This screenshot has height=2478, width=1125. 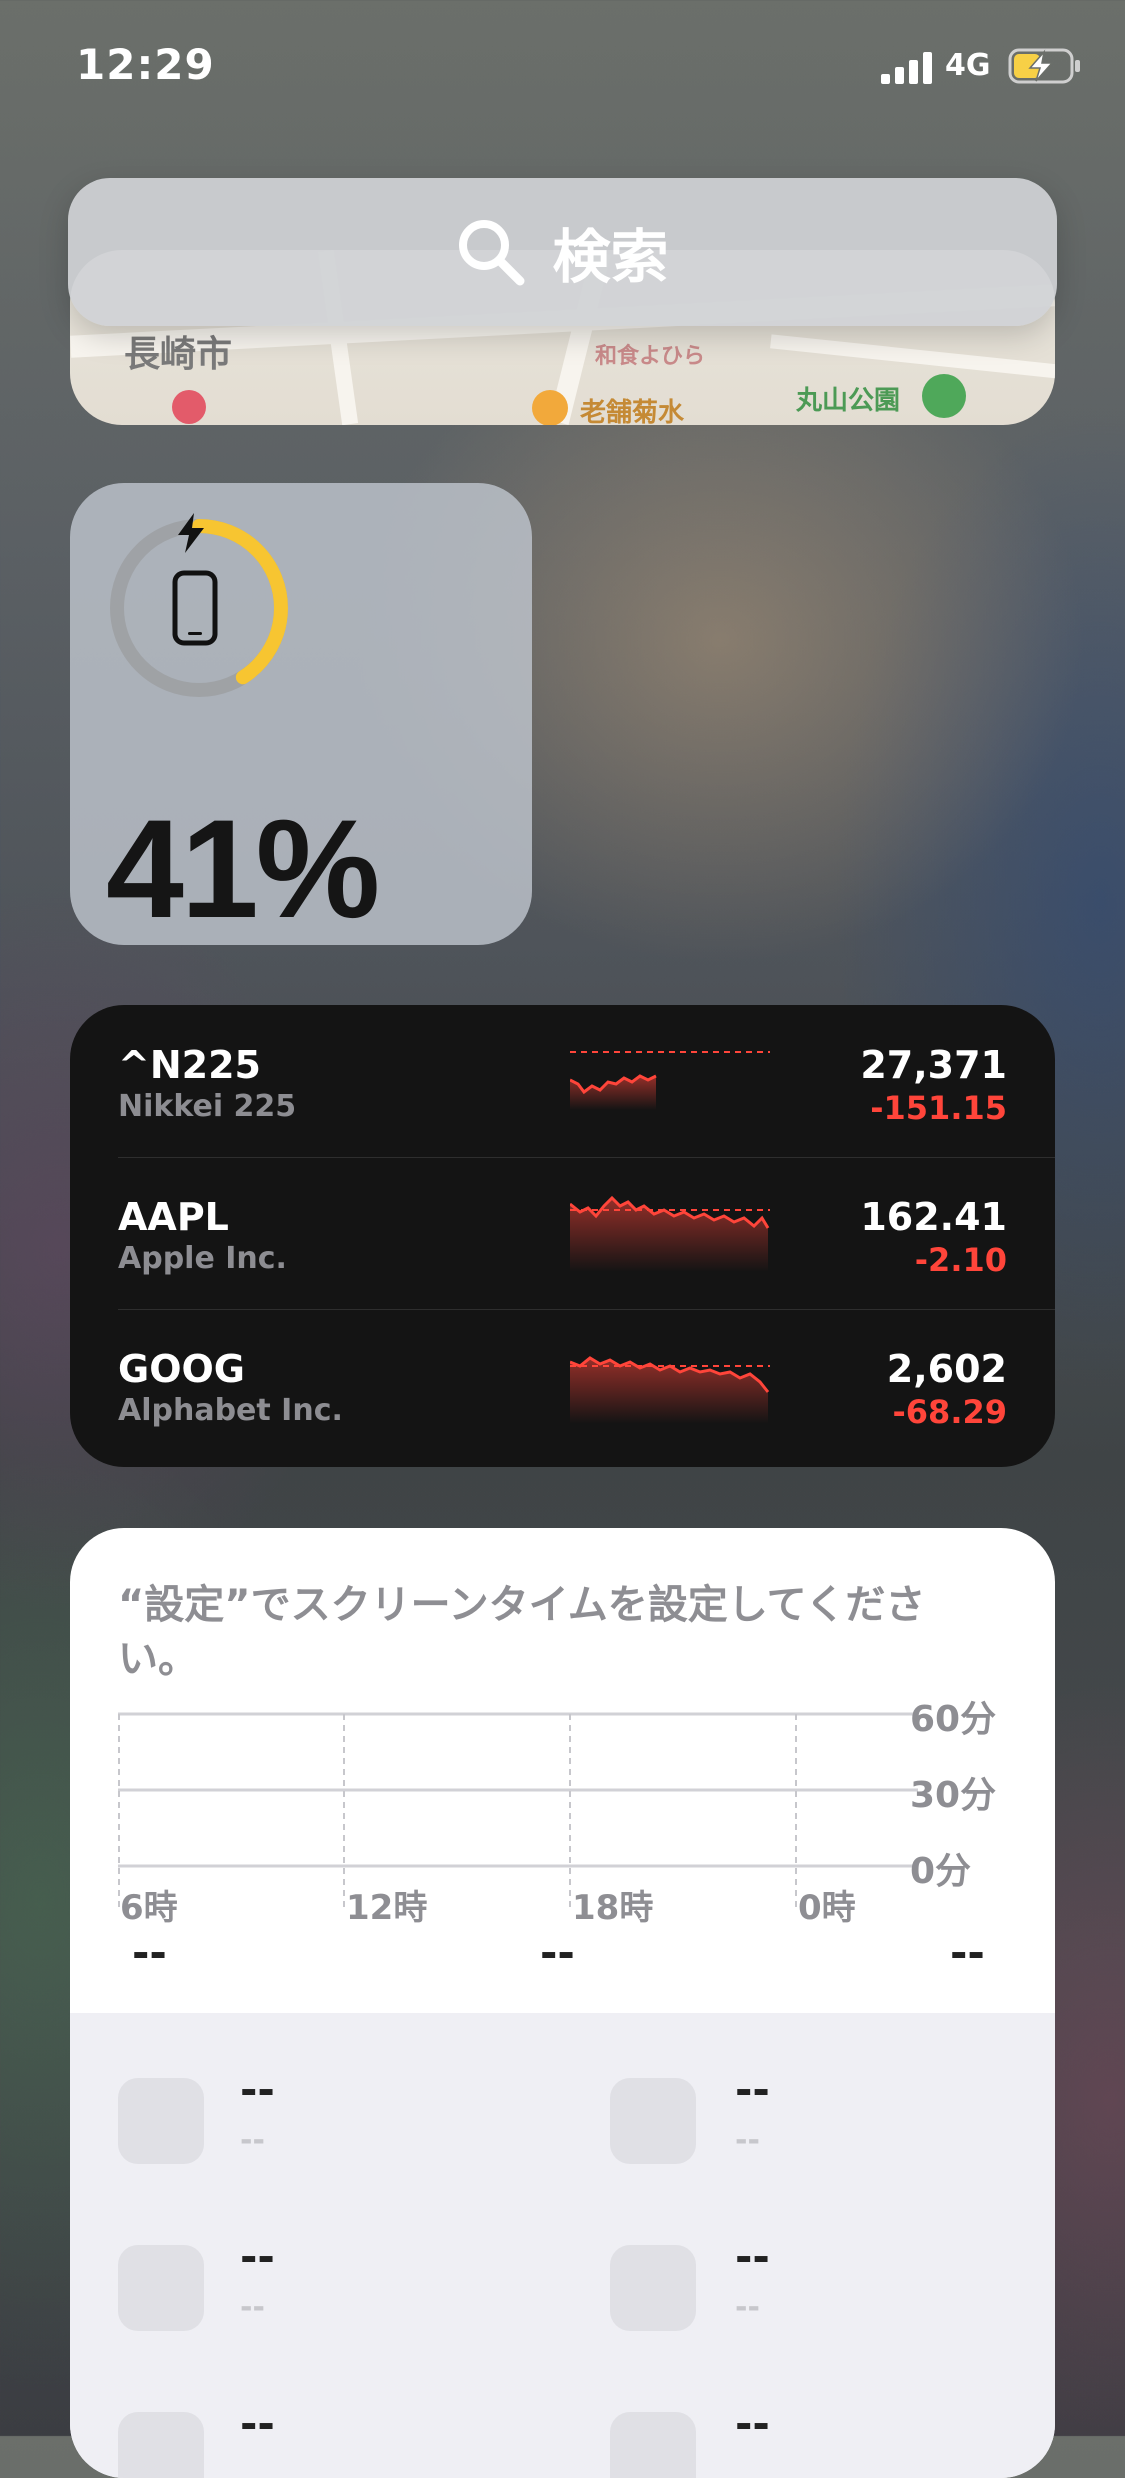 I want to click on chart-x-label: 18時, so click(x=613, y=1908).